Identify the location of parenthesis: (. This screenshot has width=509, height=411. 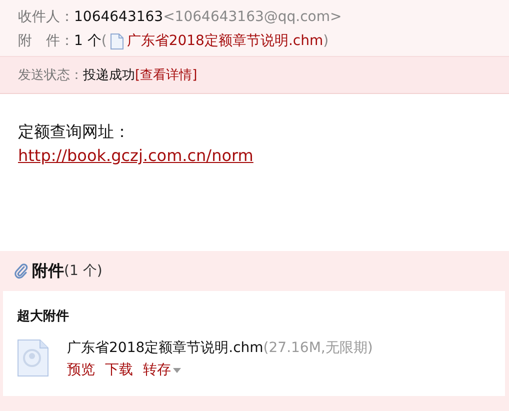
(104, 41).